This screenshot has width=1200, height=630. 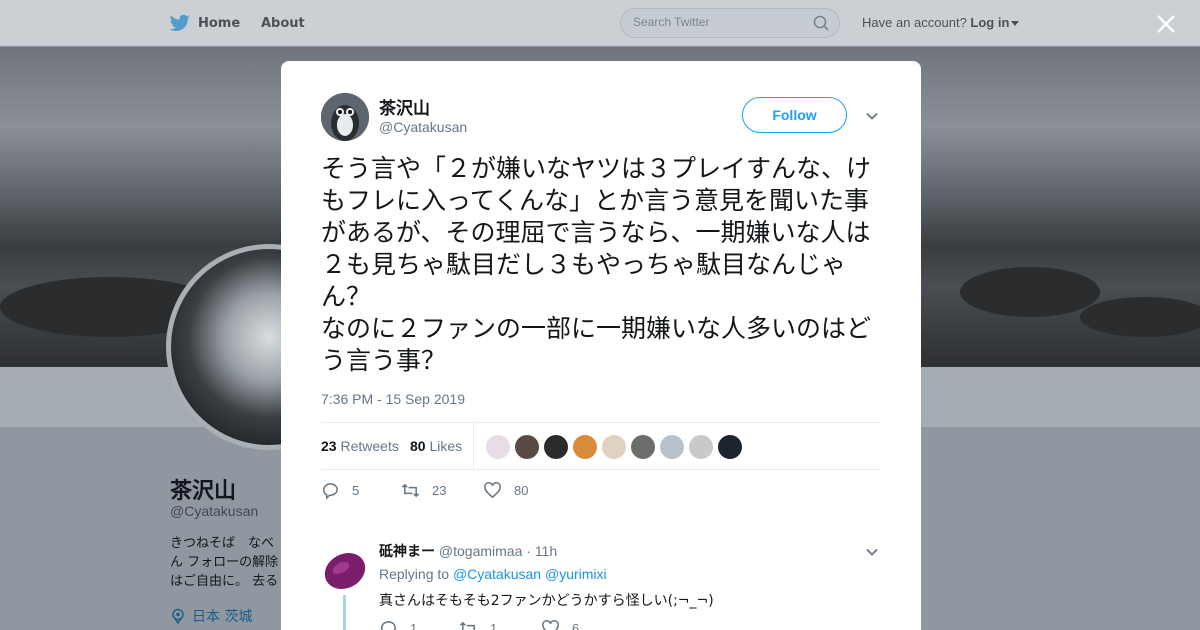 What do you see at coordinates (497, 574) in the screenshot?
I see `replying-to-link: @Cyatakusan` at bounding box center [497, 574].